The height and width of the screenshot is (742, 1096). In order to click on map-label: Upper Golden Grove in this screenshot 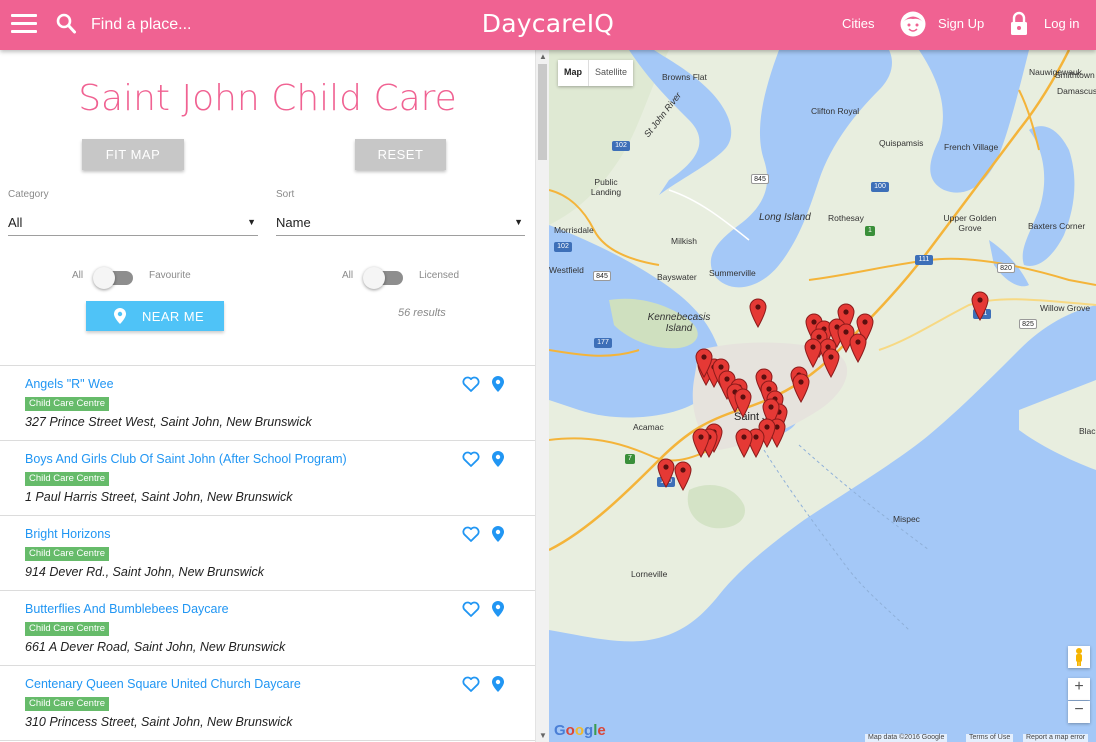, I will do `click(970, 223)`.